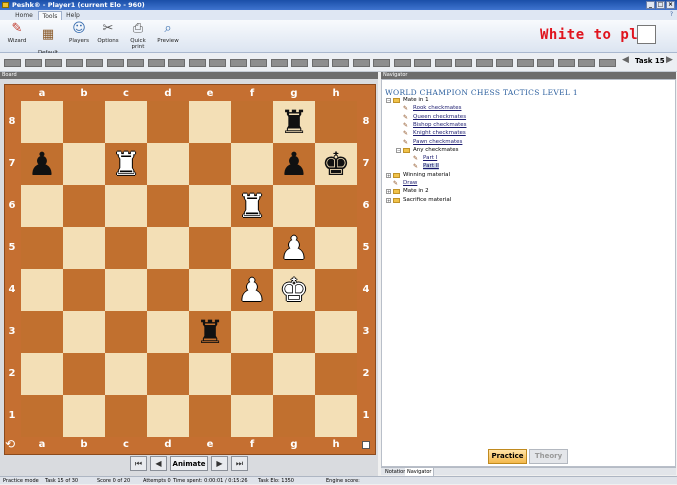  What do you see at coordinates (507, 456) in the screenshot?
I see `practice-button: Practice` at bounding box center [507, 456].